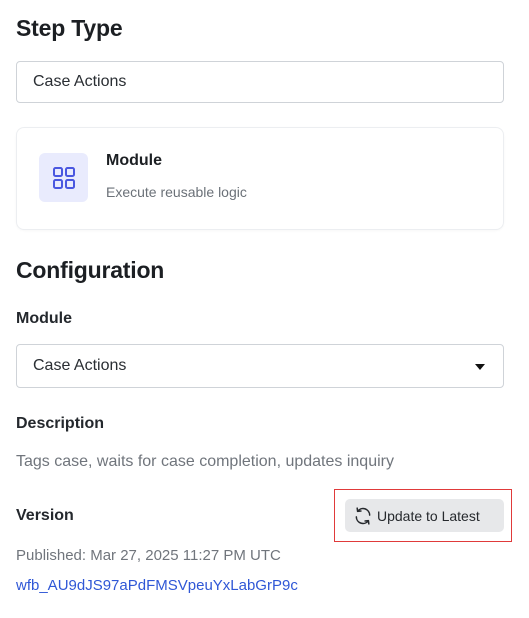 The image size is (529, 618). What do you see at coordinates (260, 82) in the screenshot?
I see `step-type-field: Case Actions` at bounding box center [260, 82].